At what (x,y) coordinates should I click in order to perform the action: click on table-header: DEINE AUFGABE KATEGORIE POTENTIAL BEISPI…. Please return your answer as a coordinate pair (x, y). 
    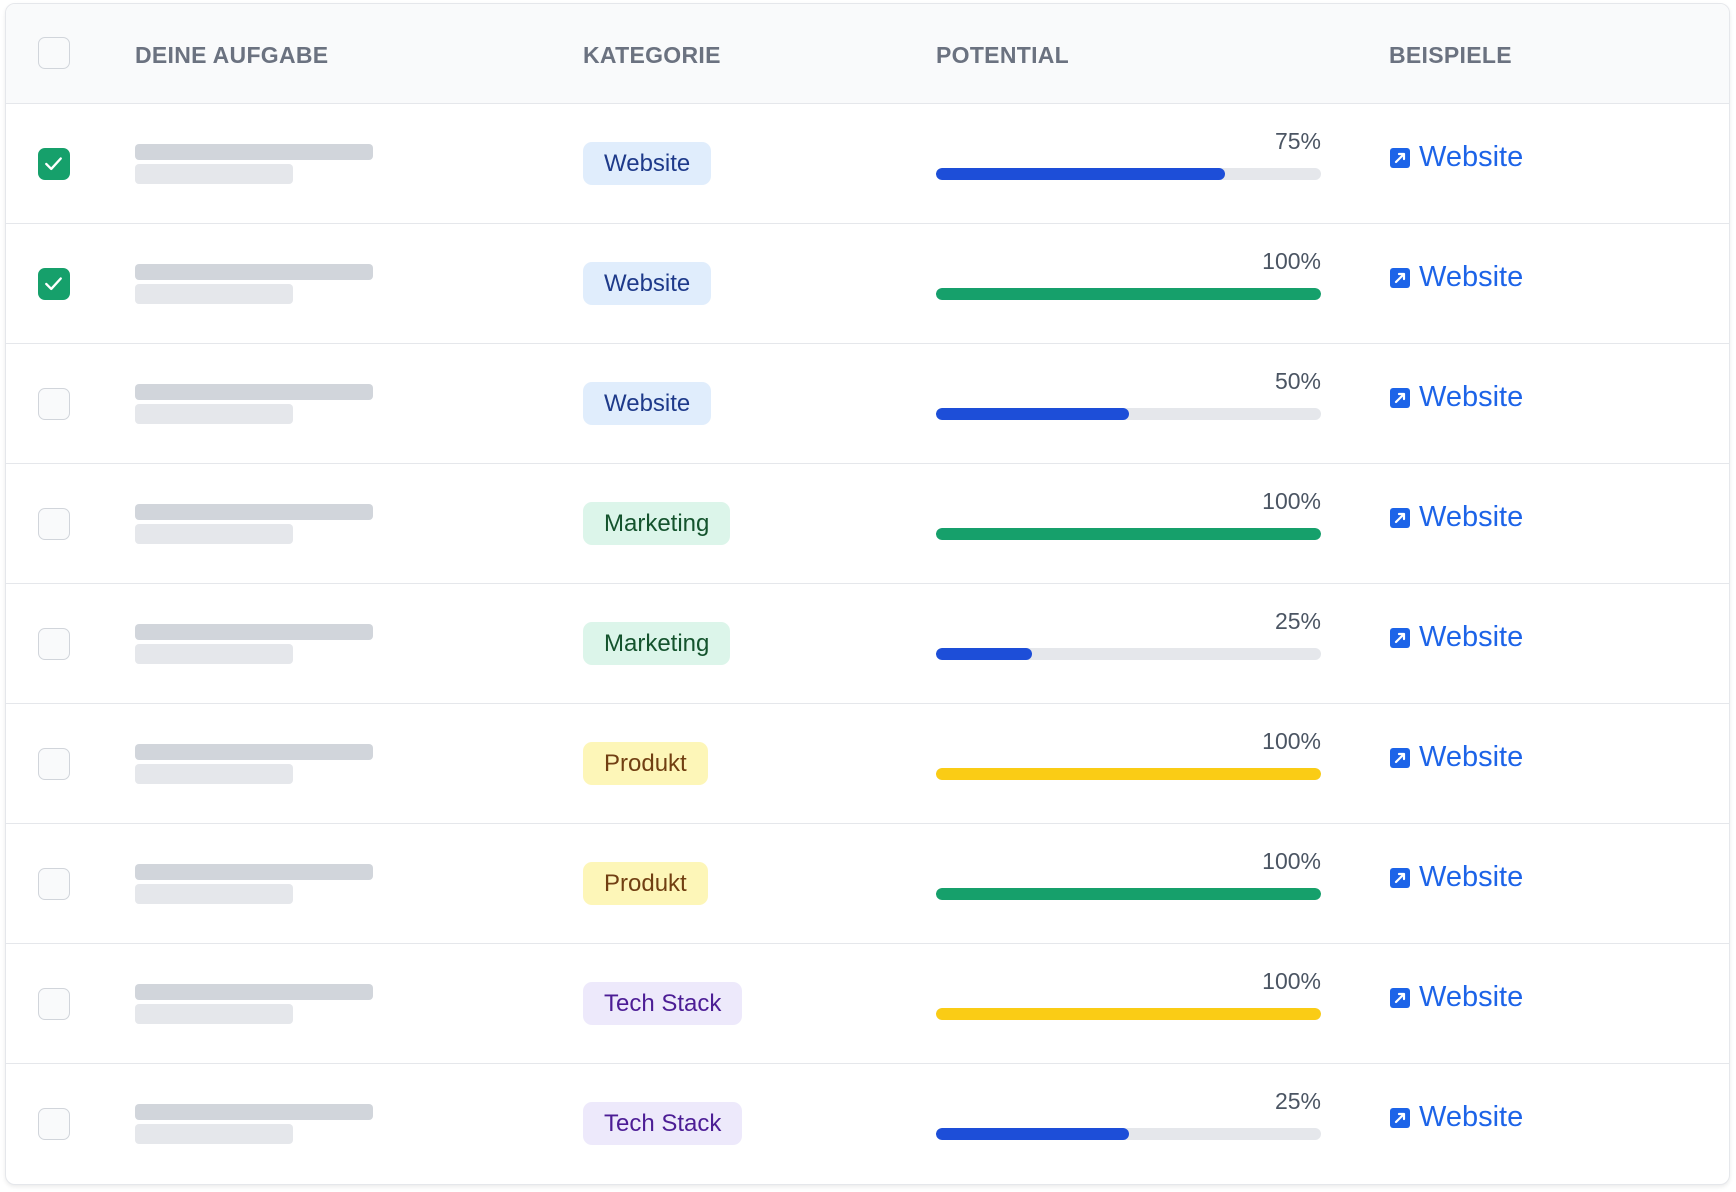
    Looking at the image, I should click on (867, 54).